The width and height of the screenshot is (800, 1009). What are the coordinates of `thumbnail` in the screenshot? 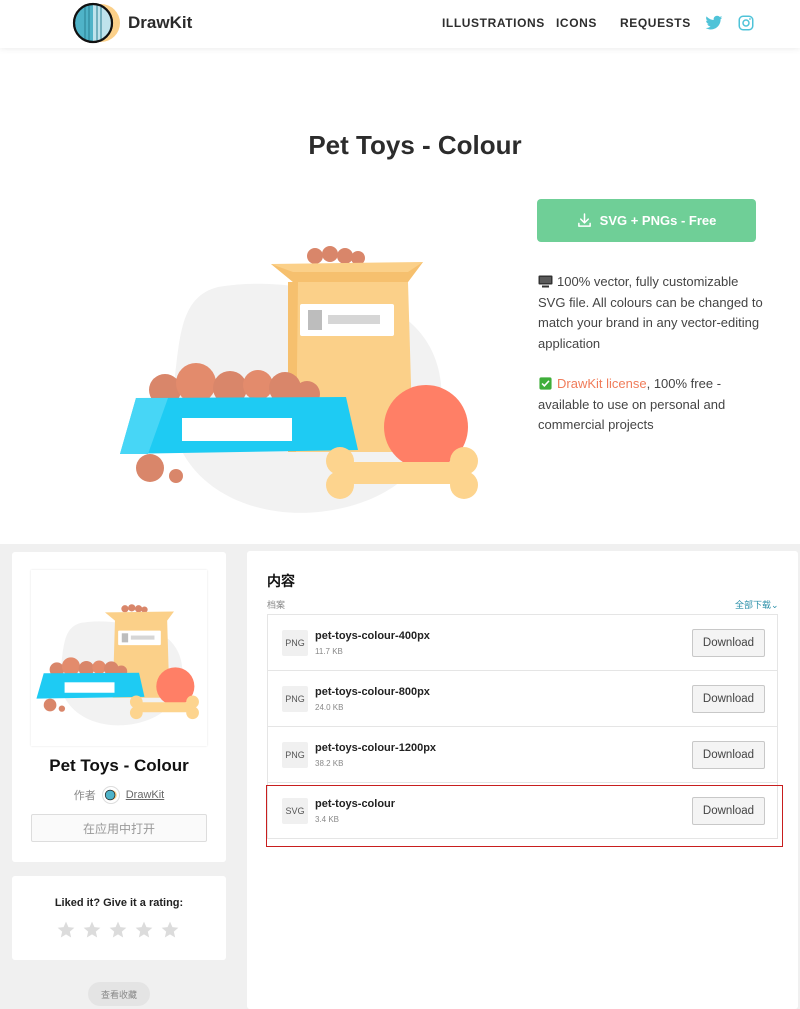 It's located at (119, 658).